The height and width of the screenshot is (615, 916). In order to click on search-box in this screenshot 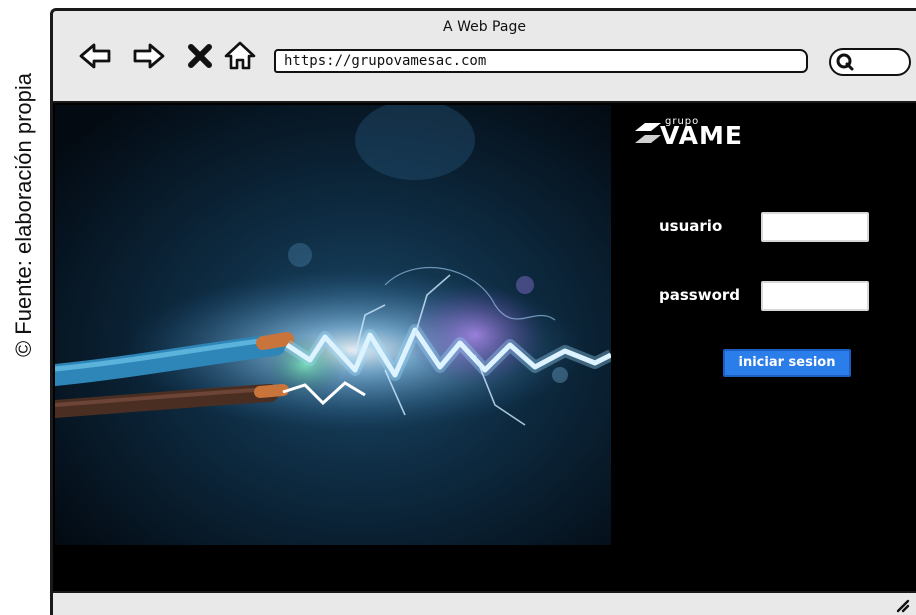, I will do `click(870, 62)`.